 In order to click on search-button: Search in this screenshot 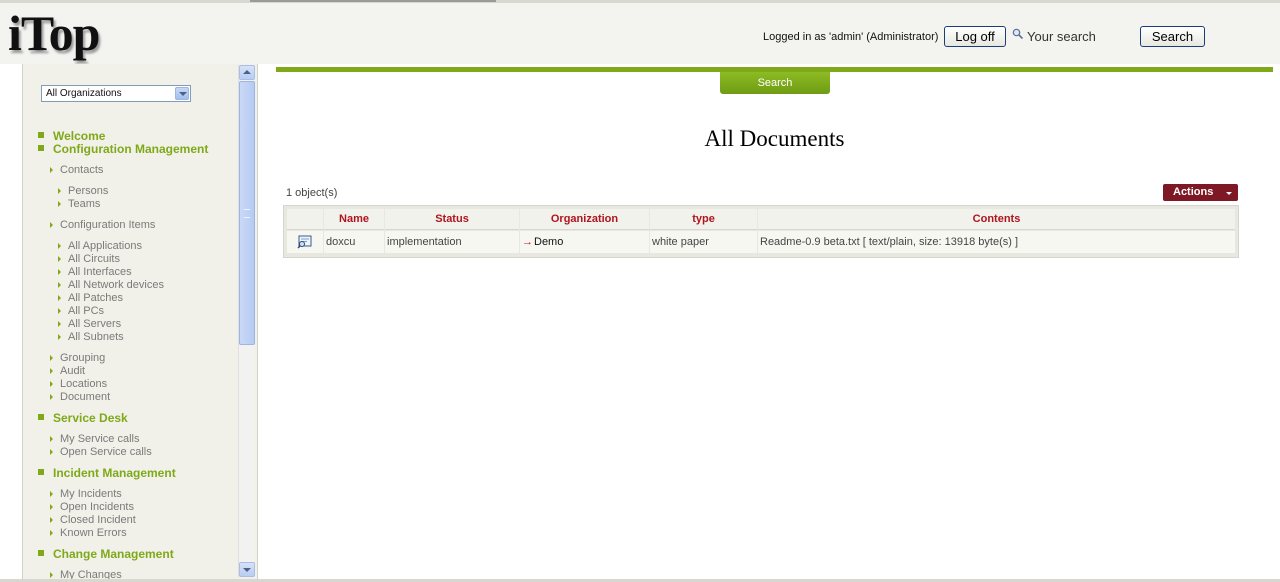, I will do `click(1172, 36)`.